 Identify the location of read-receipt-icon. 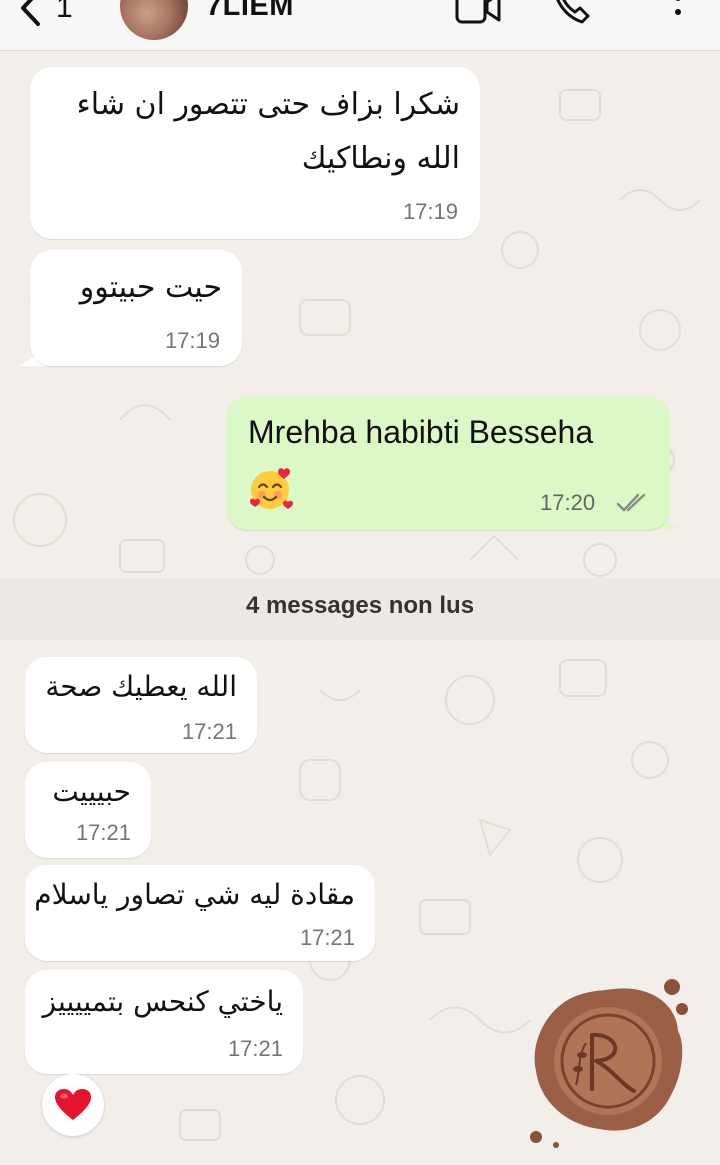
(631, 502).